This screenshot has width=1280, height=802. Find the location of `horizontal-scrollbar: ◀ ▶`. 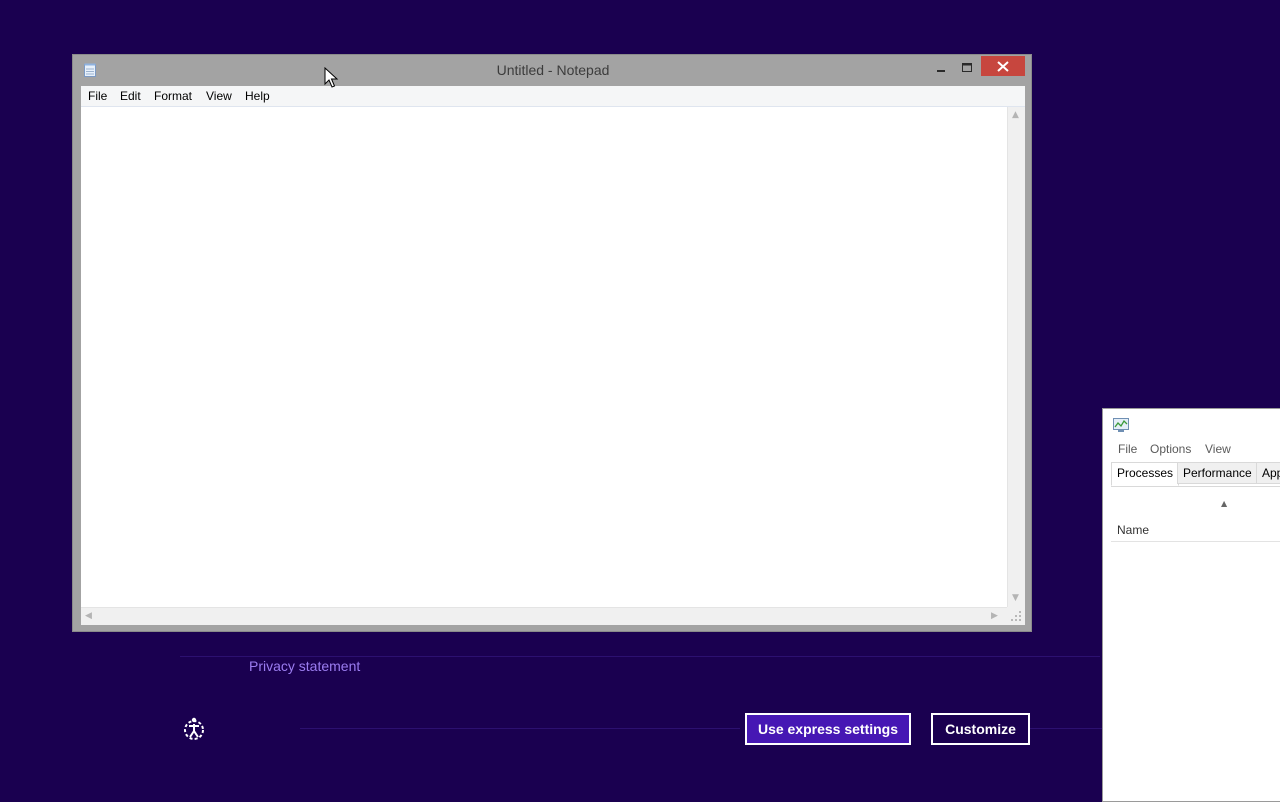

horizontal-scrollbar: ◀ ▶ is located at coordinates (544, 616).